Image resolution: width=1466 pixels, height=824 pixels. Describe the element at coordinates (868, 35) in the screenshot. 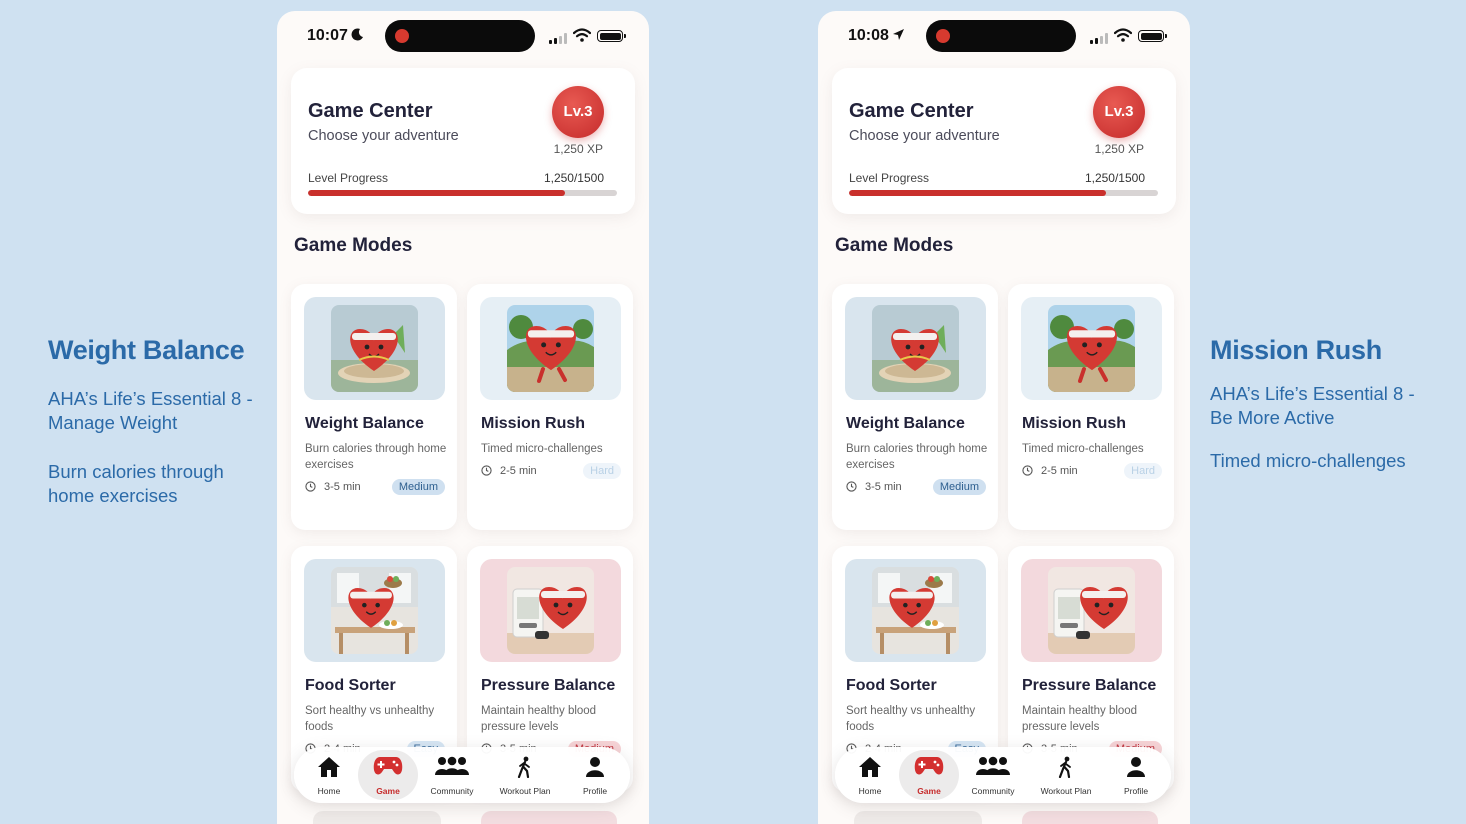

I see `status-time: 10:08` at that location.